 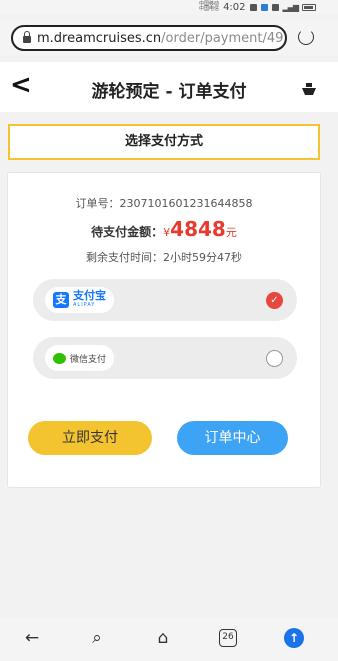 I want to click on order-center-button: 订单中心, so click(x=232, y=438).